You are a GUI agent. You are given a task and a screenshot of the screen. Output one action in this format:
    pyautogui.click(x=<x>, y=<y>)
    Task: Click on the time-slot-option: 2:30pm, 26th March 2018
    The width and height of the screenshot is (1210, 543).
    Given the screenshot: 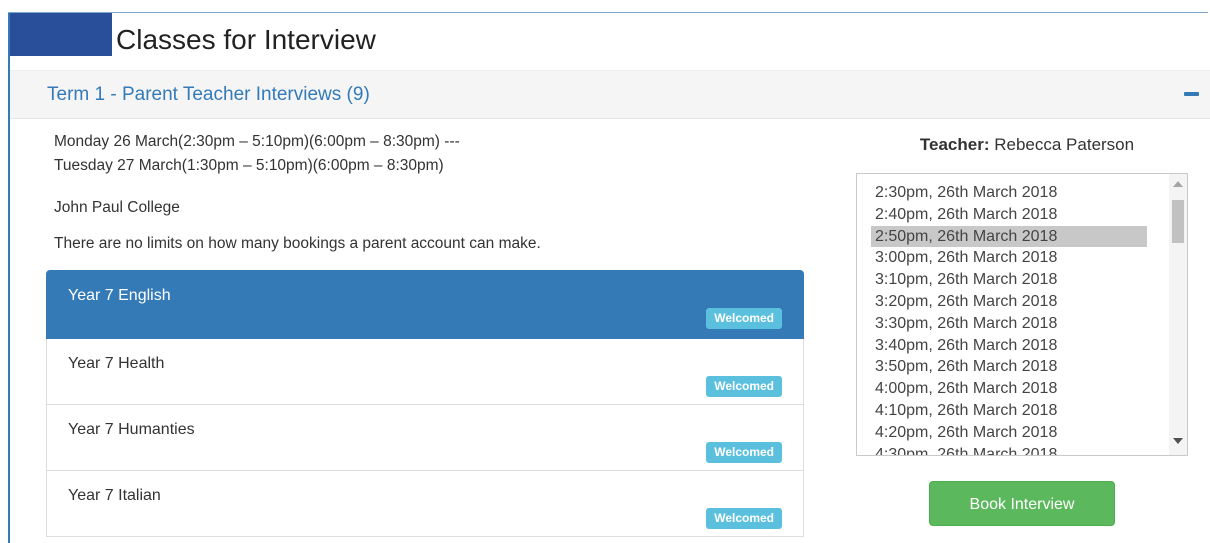 What is the action you would take?
    pyautogui.click(x=1009, y=193)
    